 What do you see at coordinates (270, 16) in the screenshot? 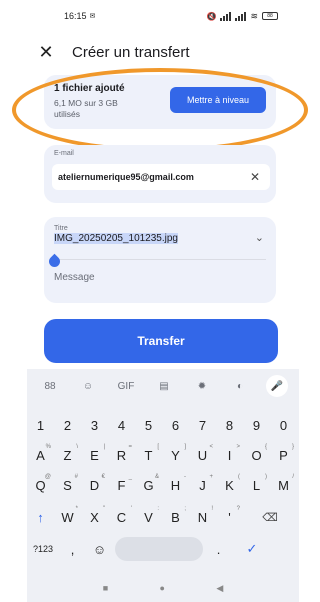
I see `battery-icon: 88` at bounding box center [270, 16].